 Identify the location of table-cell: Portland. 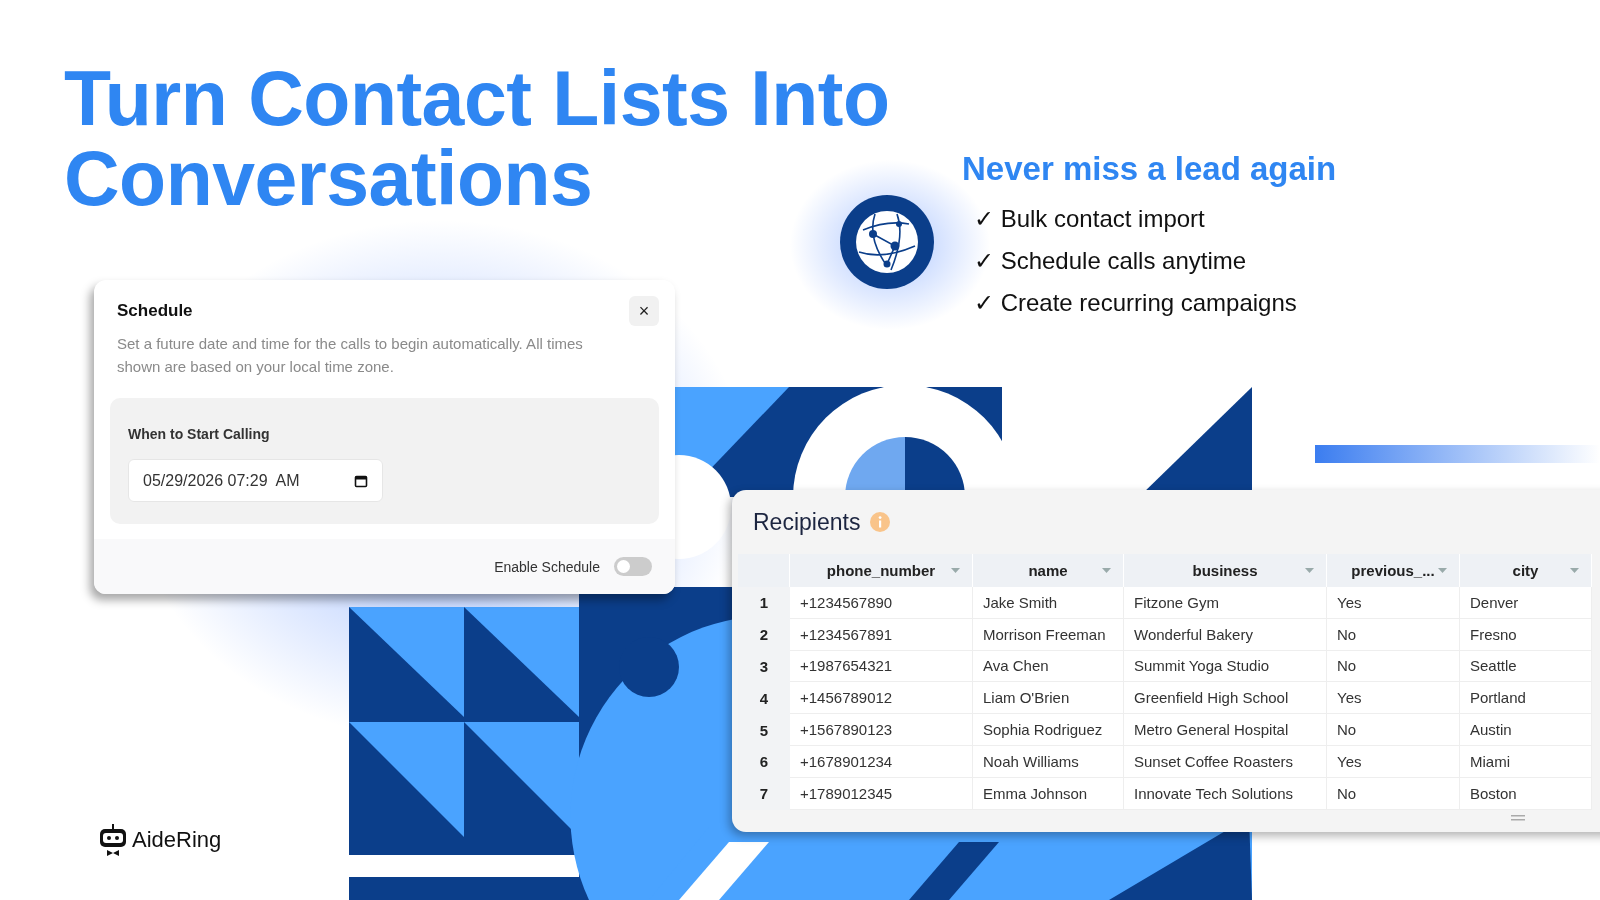
(1526, 698).